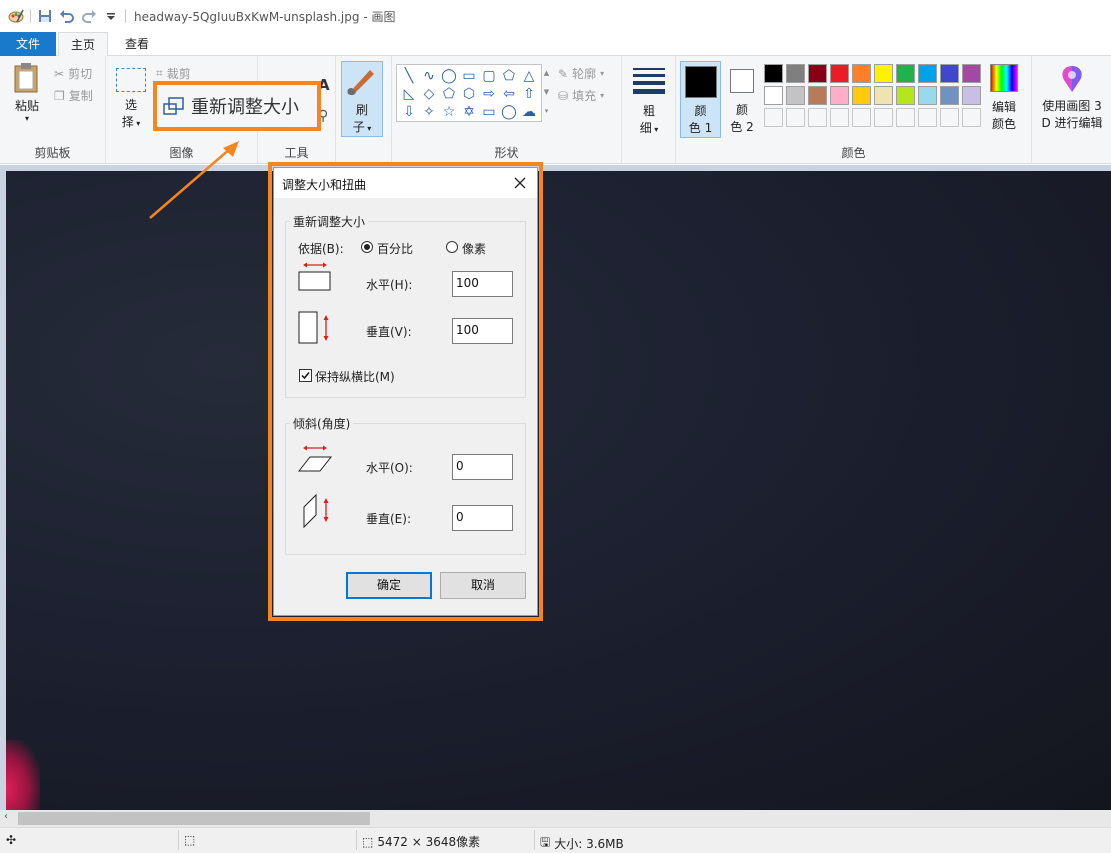 The width and height of the screenshot is (1111, 853). I want to click on skew-vertical-input: 0, so click(482, 518).